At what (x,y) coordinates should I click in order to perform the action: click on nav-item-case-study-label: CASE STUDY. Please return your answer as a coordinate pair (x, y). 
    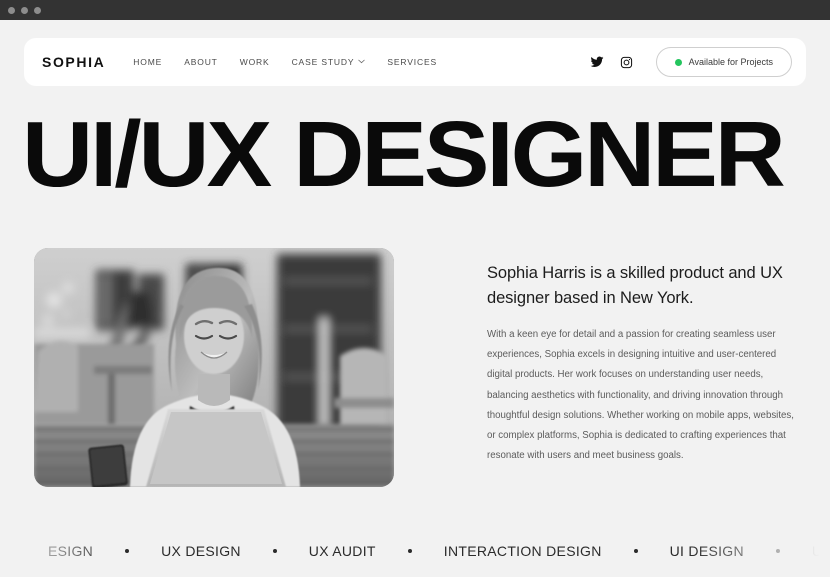
    Looking at the image, I should click on (323, 62).